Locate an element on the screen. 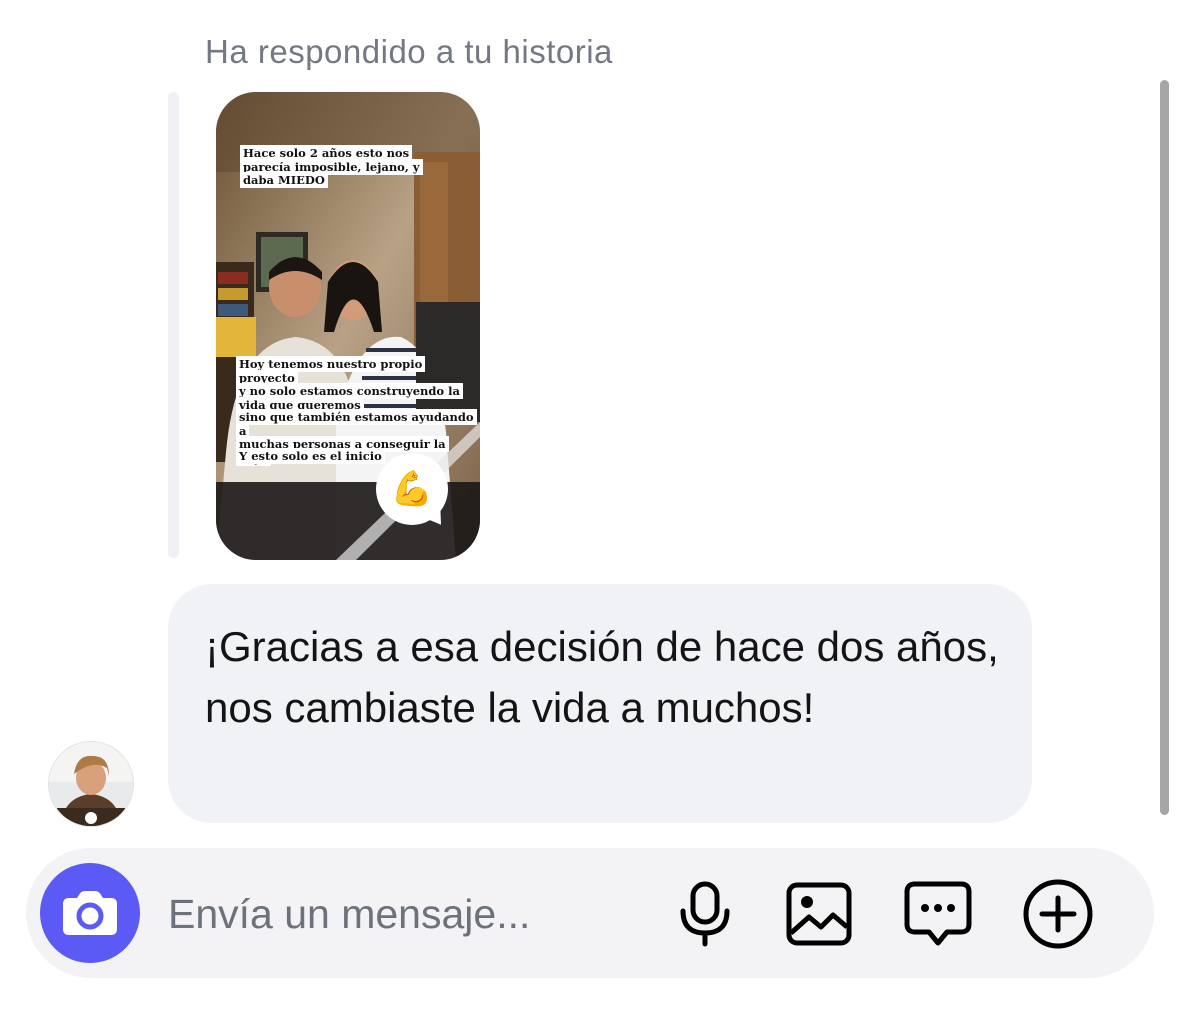 The width and height of the screenshot is (1179, 1014). camera-icon is located at coordinates (90, 913).